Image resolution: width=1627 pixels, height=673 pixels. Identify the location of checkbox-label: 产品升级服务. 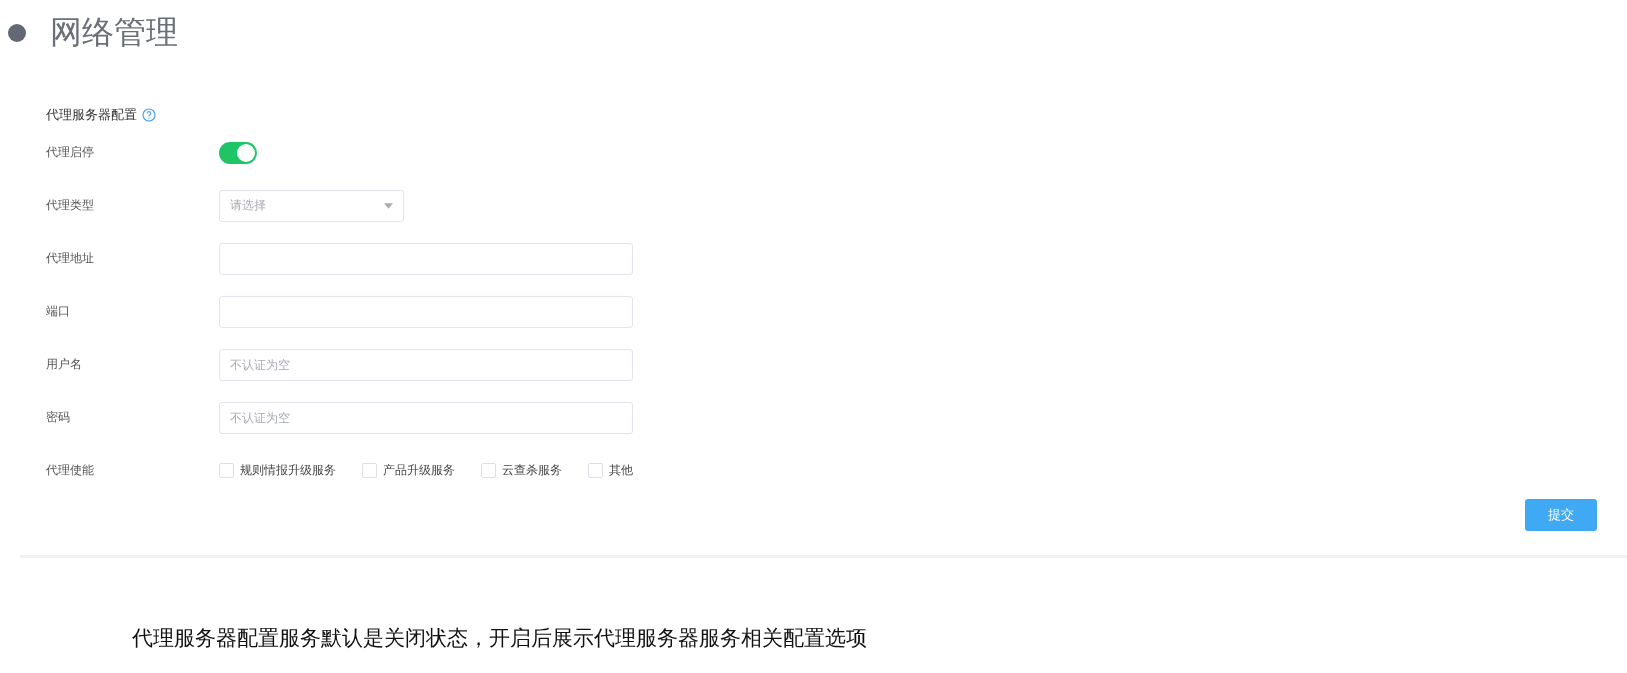
(419, 470).